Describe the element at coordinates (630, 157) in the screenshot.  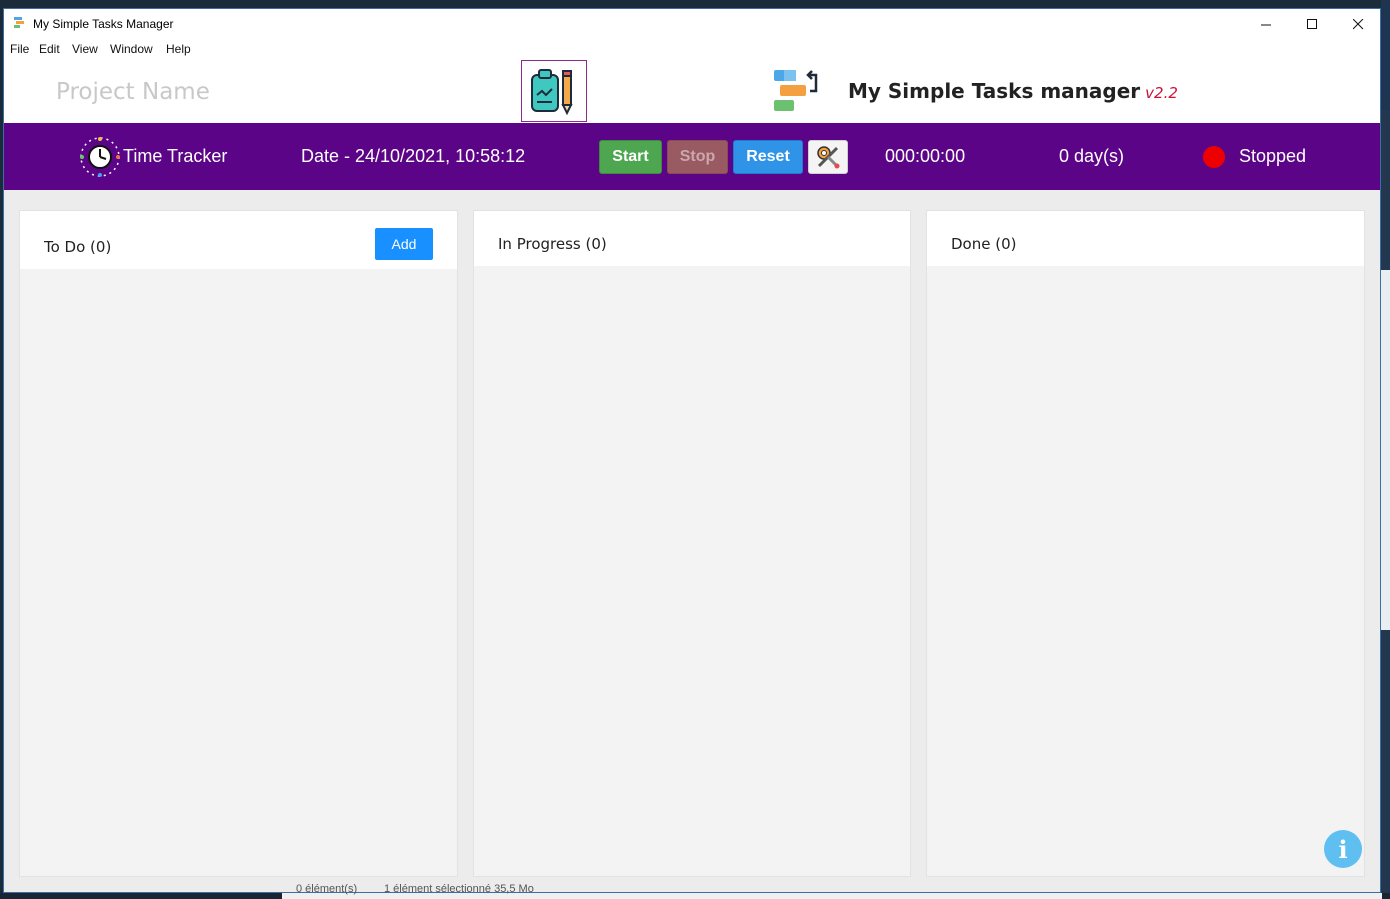
I see `start-button: Start` at that location.